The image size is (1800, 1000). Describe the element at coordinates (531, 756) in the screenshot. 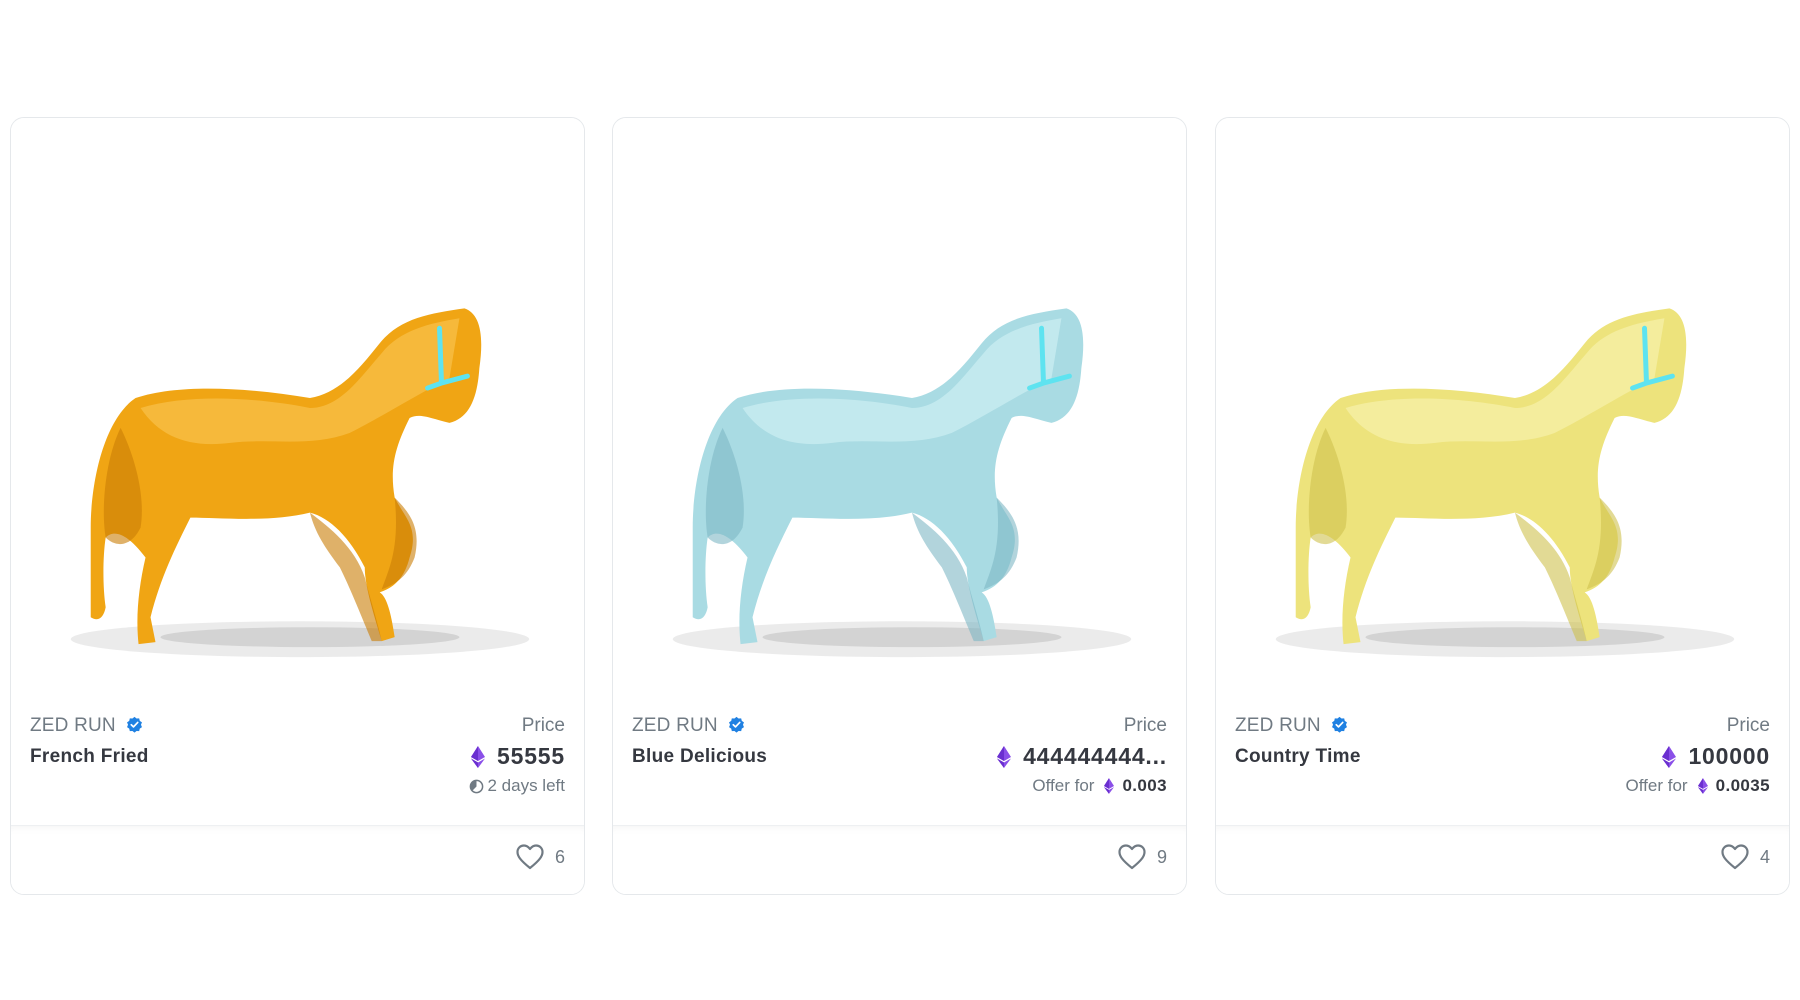

I see `price-value: 55555` at that location.